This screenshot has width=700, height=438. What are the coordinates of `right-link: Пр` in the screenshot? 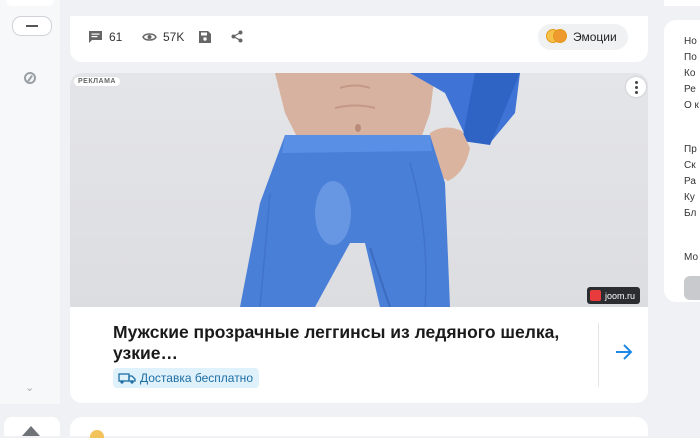 It's located at (690, 149).